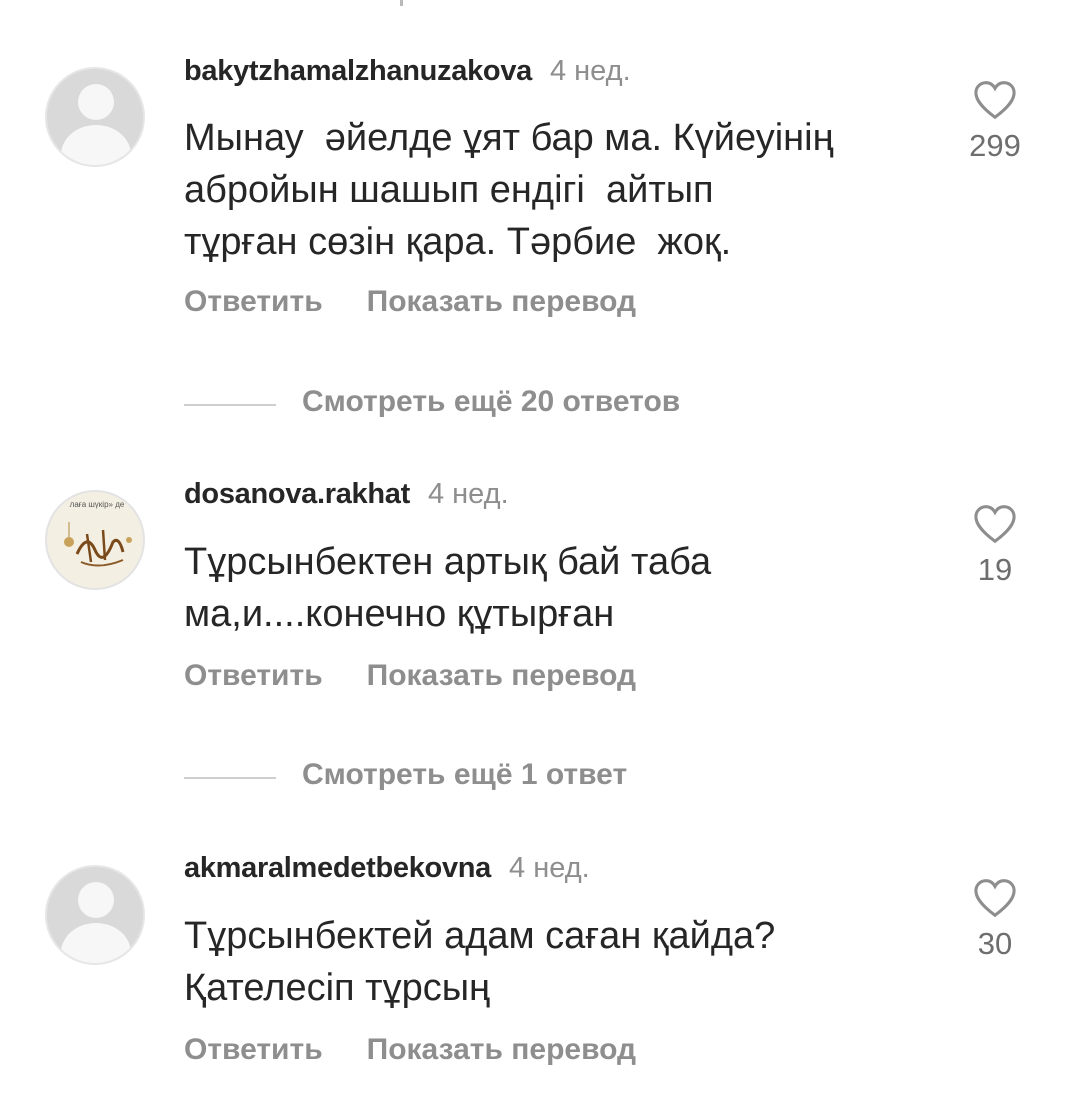 The image size is (1080, 1108). What do you see at coordinates (995, 122) in the screenshot?
I see `like-button: 299` at bounding box center [995, 122].